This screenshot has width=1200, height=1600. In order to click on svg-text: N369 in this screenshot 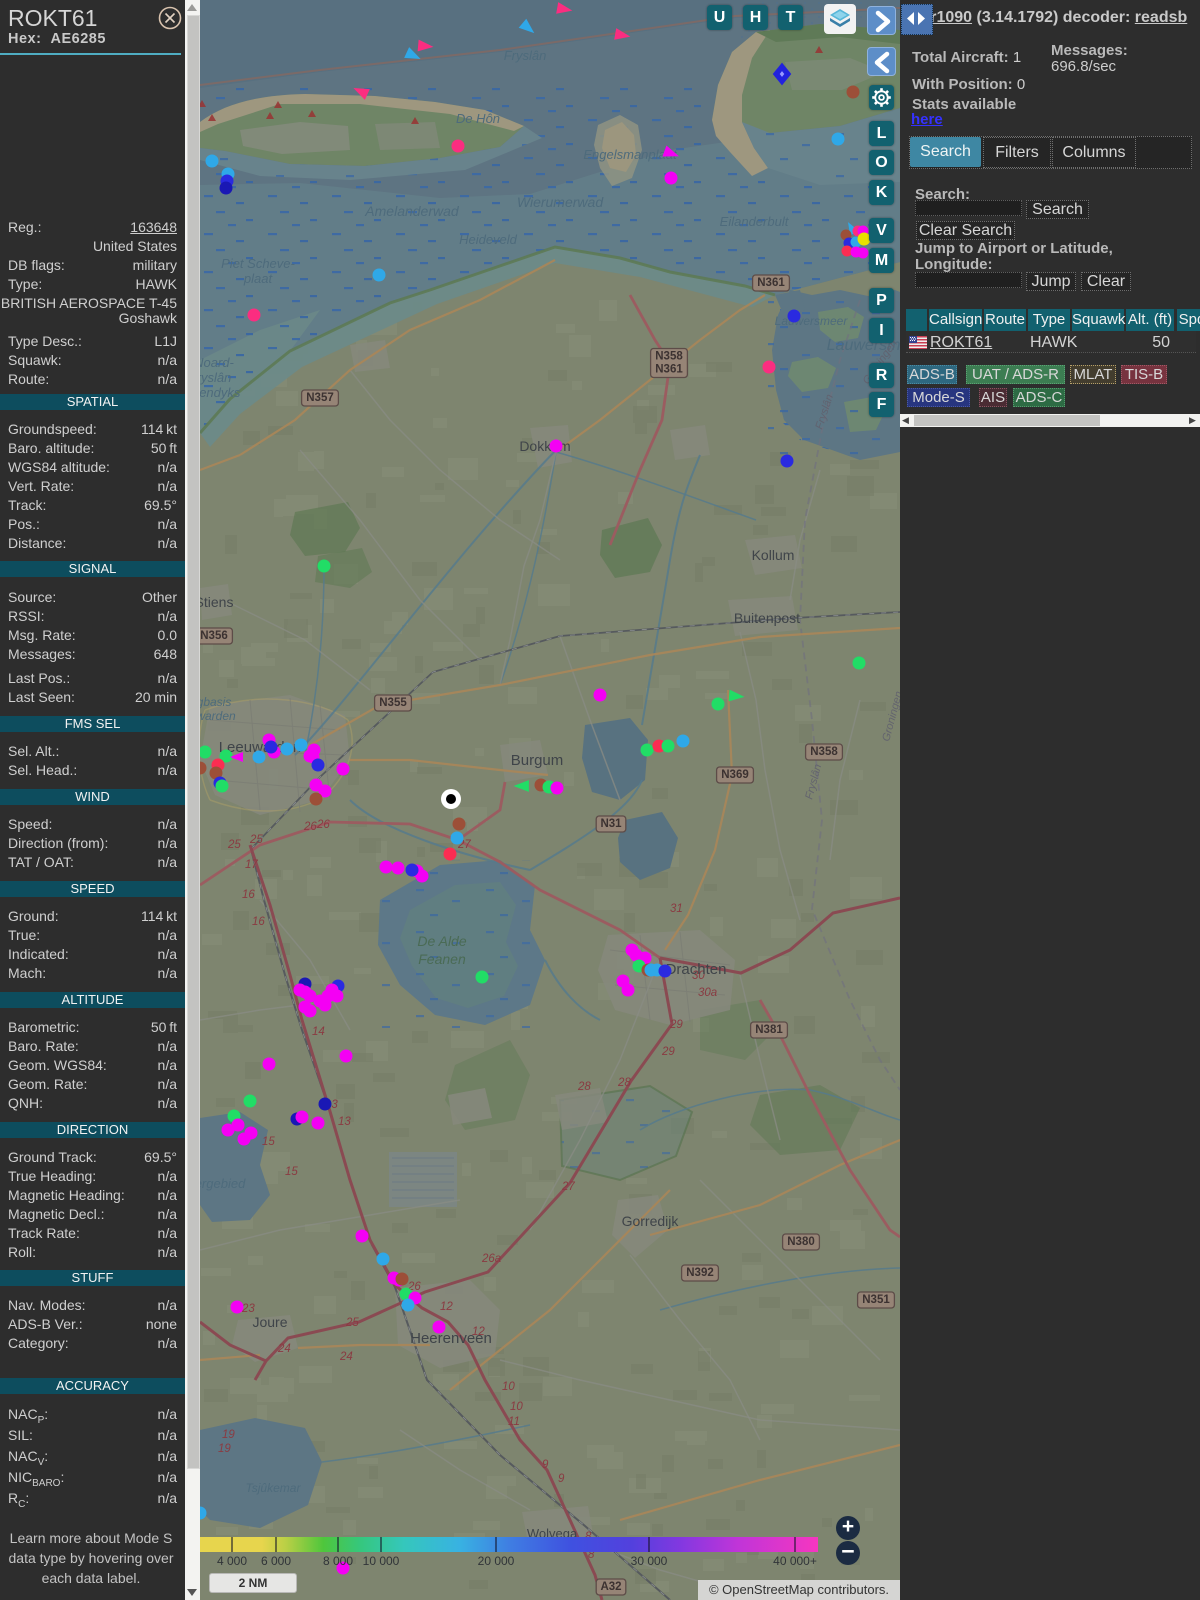, I will do `click(735, 775)`.